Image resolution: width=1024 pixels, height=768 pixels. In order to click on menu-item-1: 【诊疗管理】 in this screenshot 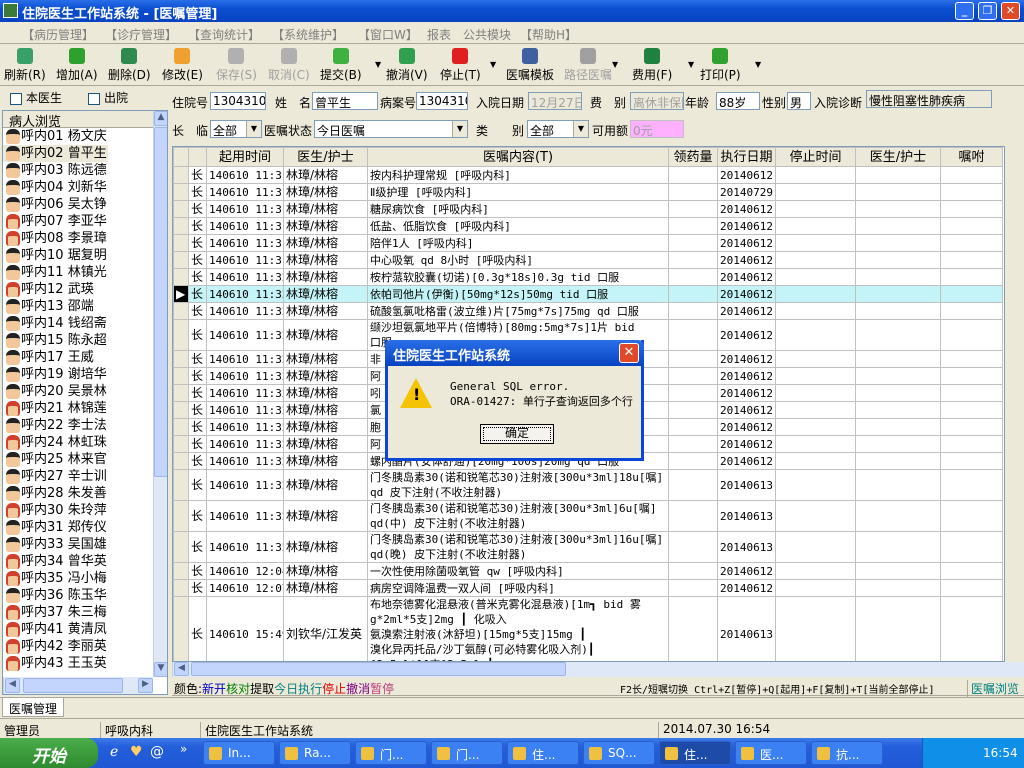, I will do `click(141, 34)`.